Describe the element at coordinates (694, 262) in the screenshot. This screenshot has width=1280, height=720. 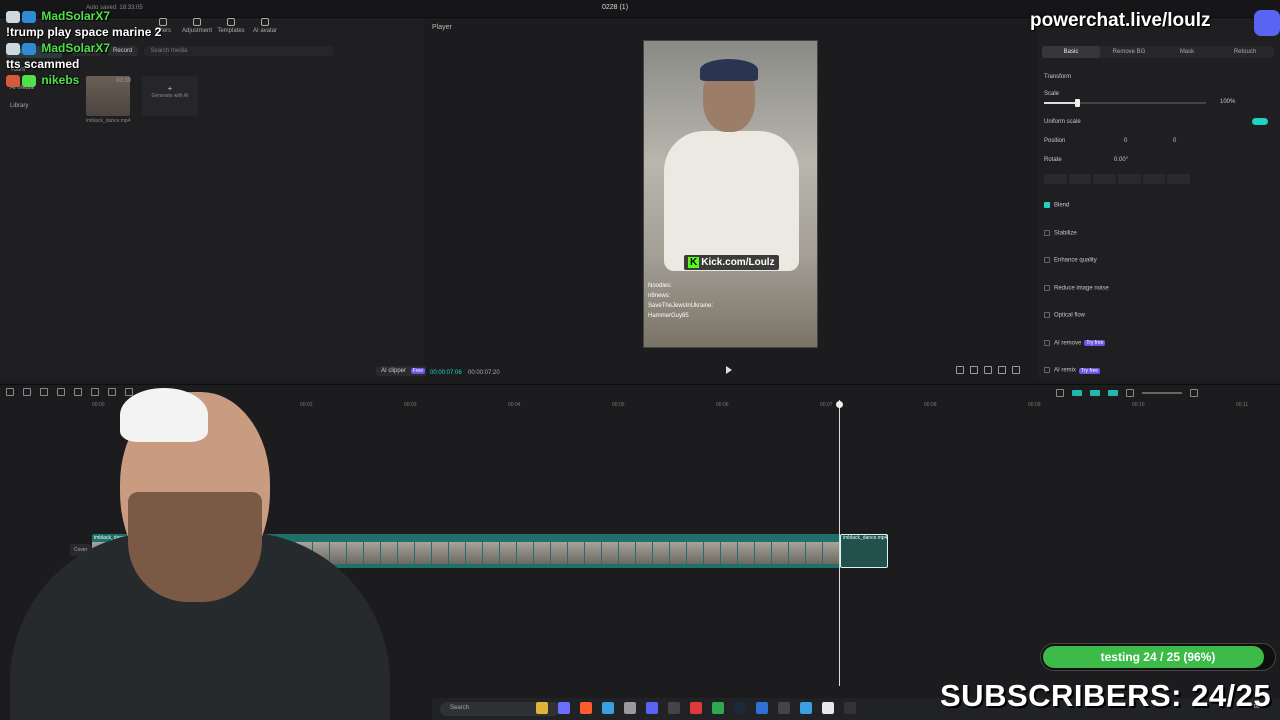
I see `kick-logo-icon: K` at that location.